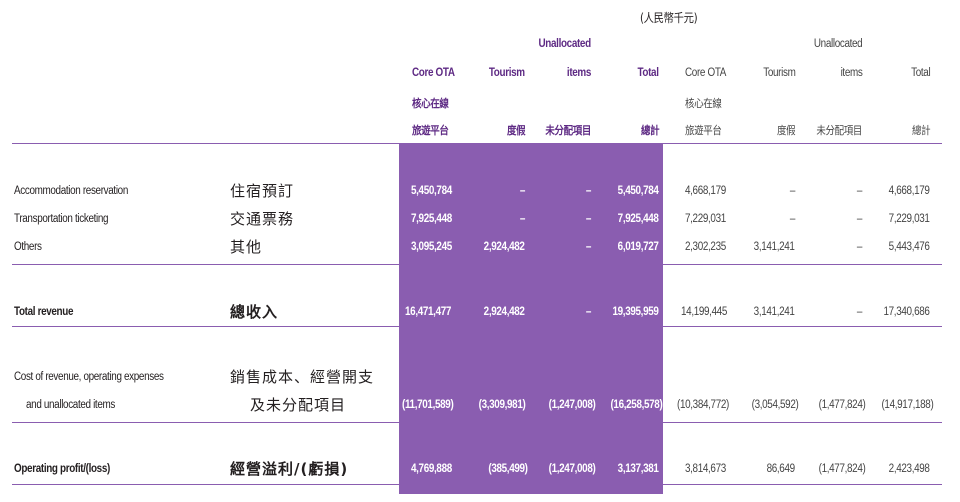 The image size is (960, 502). Describe the element at coordinates (907, 405) in the screenshot. I see `cell: (14,917,188)` at that location.